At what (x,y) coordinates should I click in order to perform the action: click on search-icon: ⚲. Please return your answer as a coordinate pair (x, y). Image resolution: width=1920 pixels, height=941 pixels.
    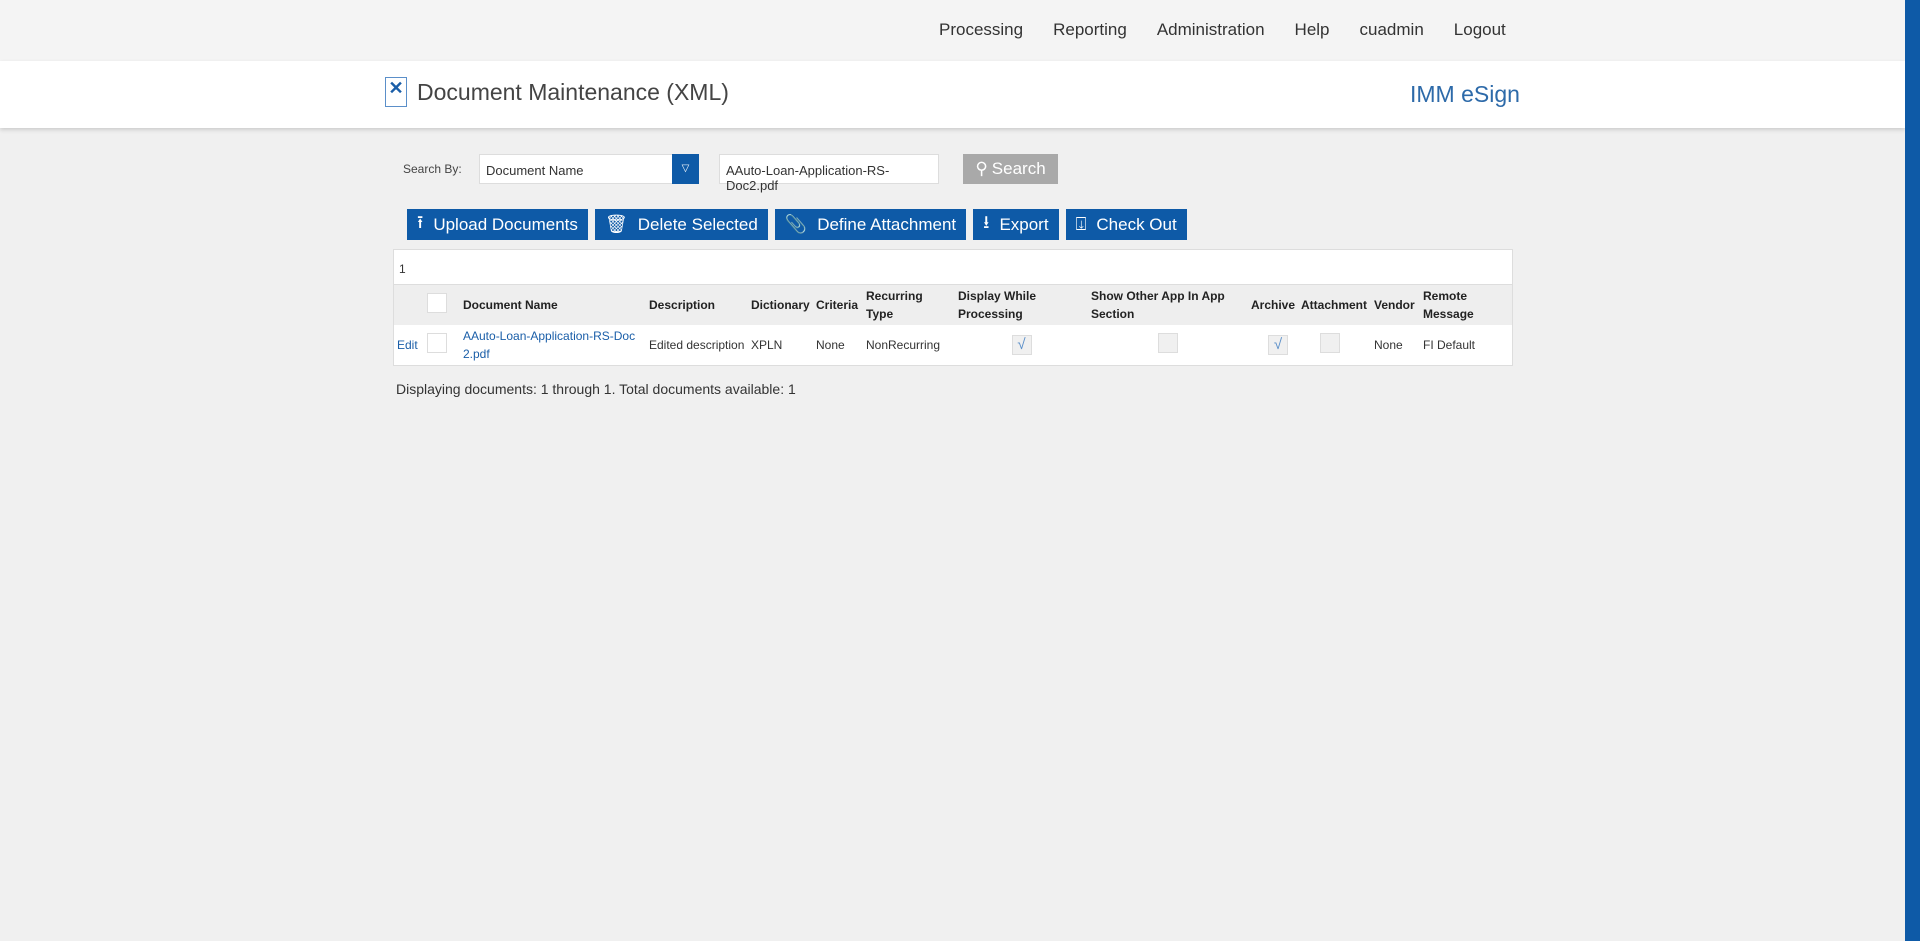
    Looking at the image, I should click on (981, 168).